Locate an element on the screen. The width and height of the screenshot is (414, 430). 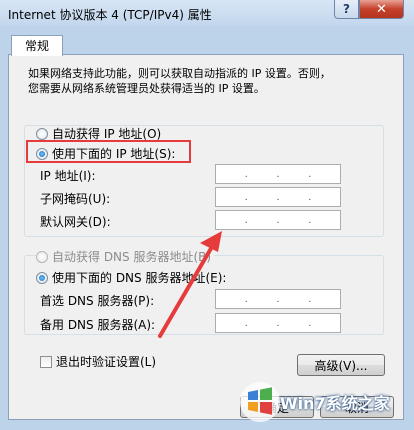
tab-general: 常规 is located at coordinates (37, 45).